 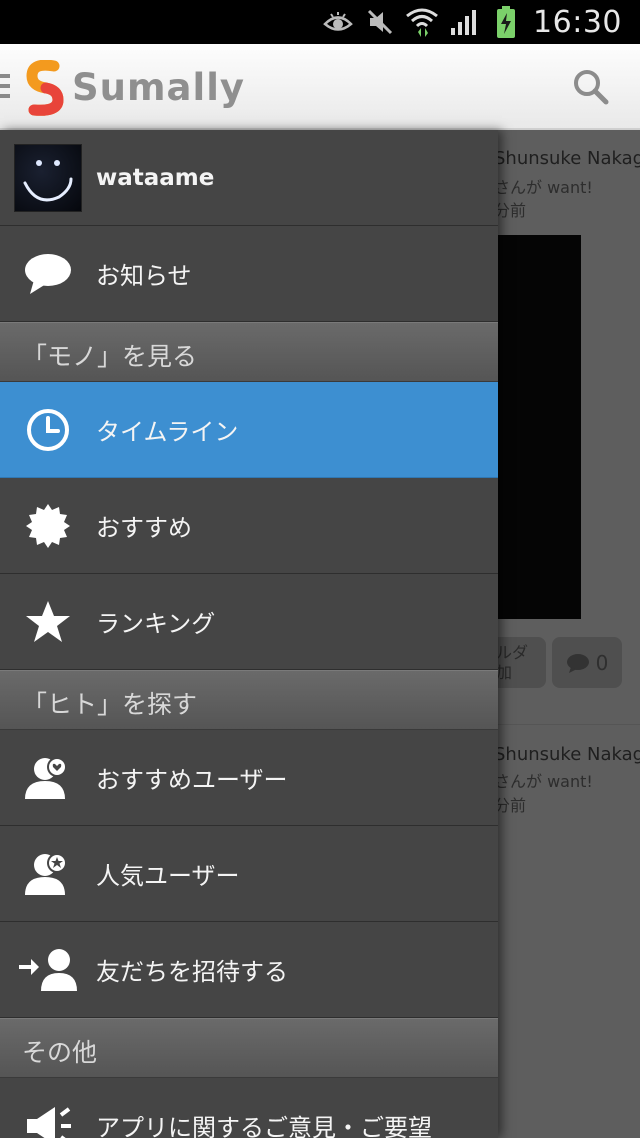 I want to click on menu-recommended-users: おすすめユーザー, so click(x=249, y=778).